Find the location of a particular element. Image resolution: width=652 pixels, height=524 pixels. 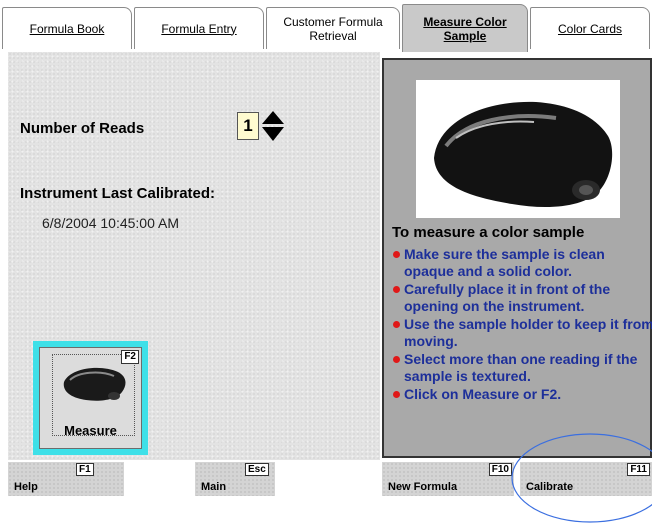

key-badge: F10 is located at coordinates (500, 469).